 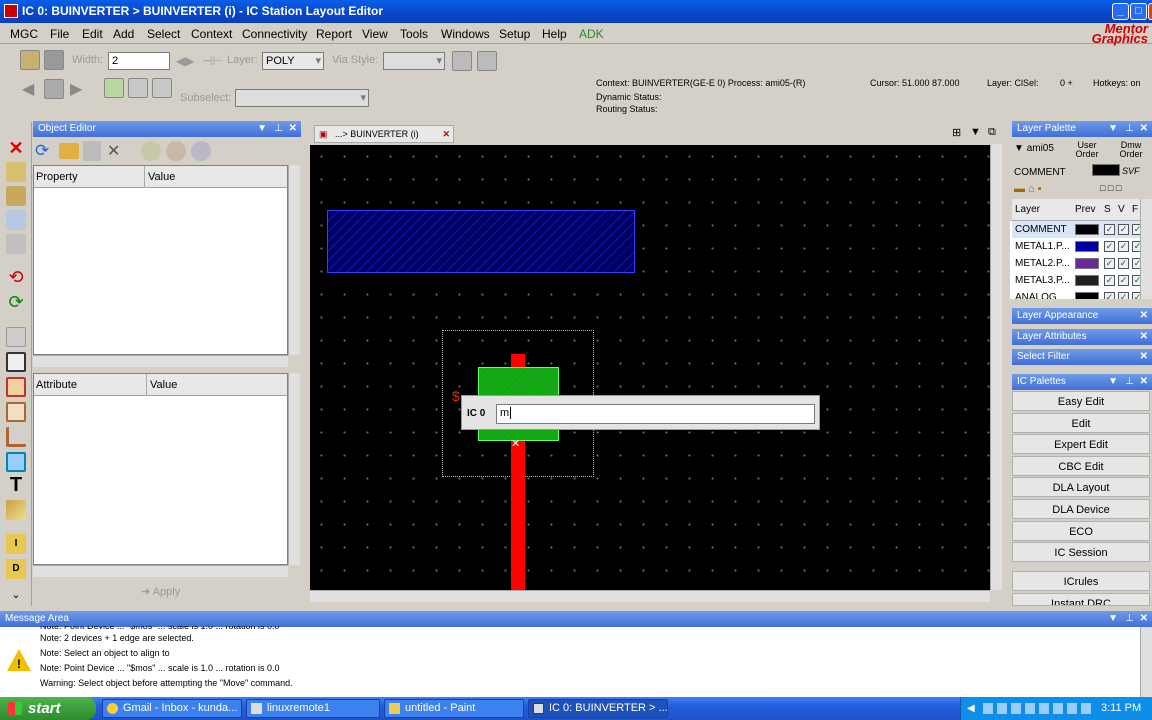 What do you see at coordinates (176, 151) in the screenshot?
I see `filter-two-icon` at bounding box center [176, 151].